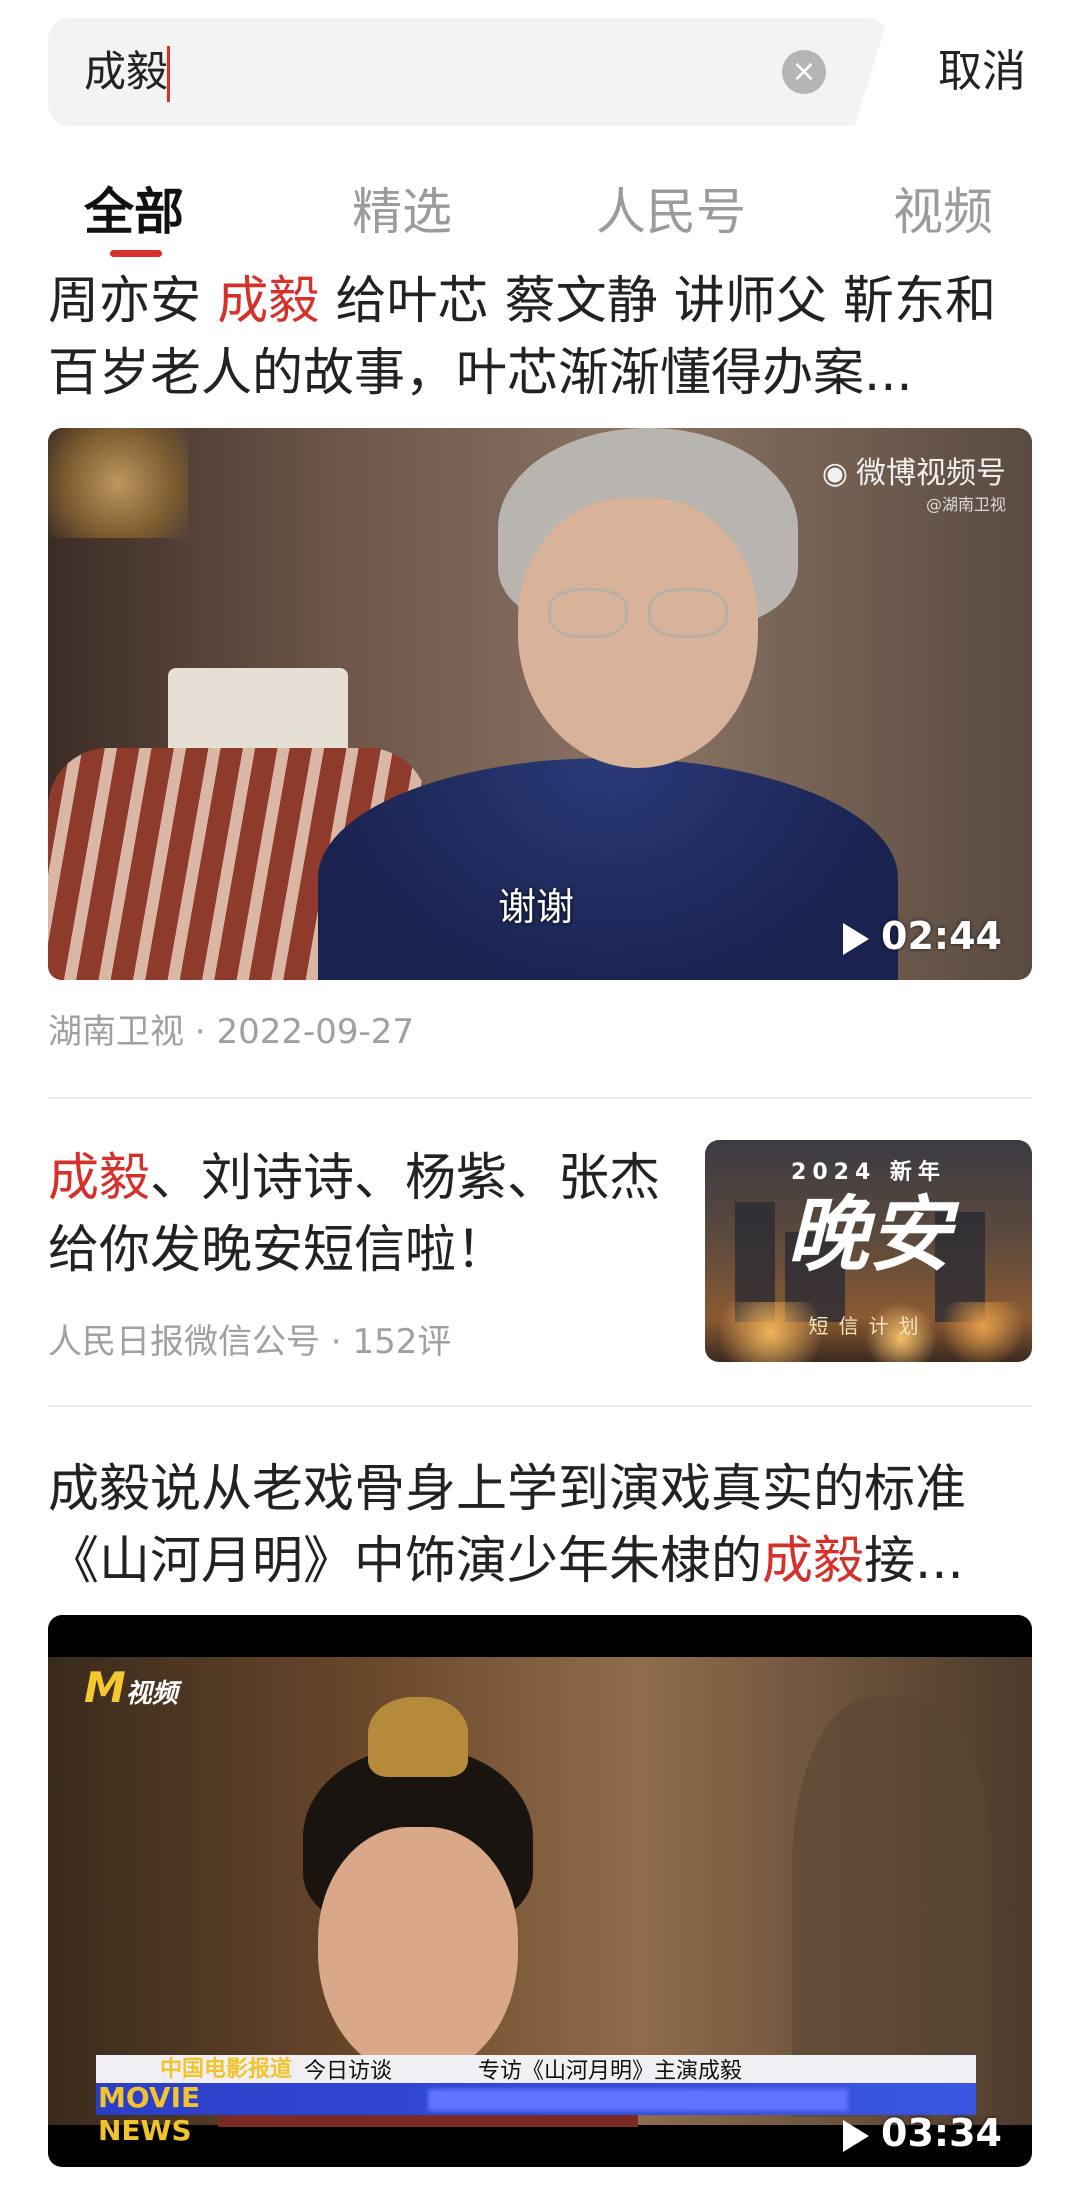 Image resolution: width=1080 pixels, height=2190 pixels. I want to click on cancel-button: 取消, so click(982, 72).